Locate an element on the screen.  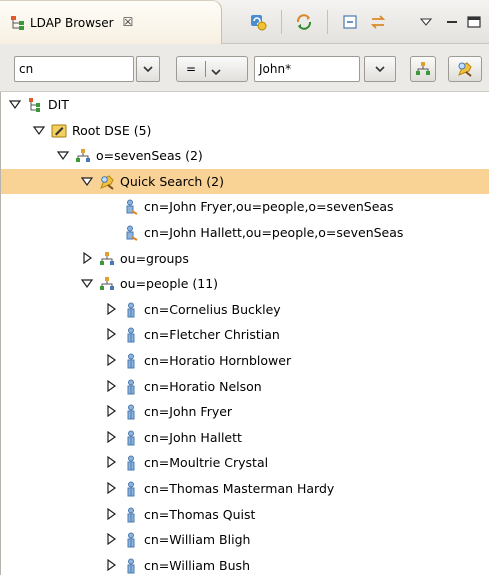
tree-node-label: cn=John Hallett is located at coordinates (193, 437).